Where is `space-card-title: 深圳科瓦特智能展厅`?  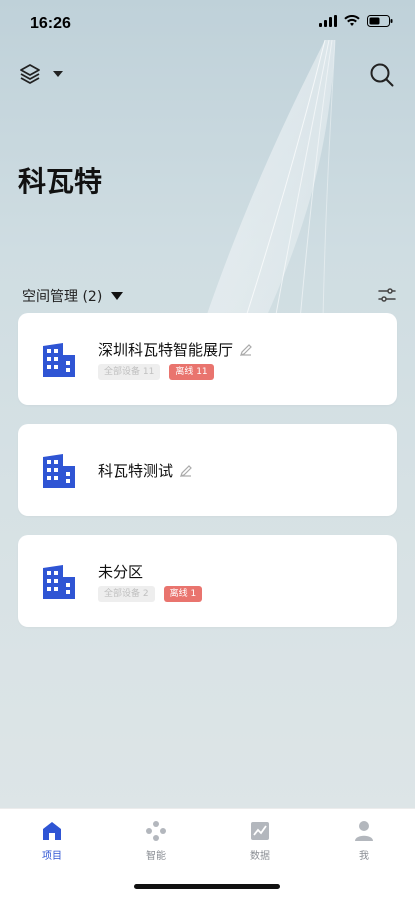 space-card-title: 深圳科瓦特智能展厅 is located at coordinates (175, 349).